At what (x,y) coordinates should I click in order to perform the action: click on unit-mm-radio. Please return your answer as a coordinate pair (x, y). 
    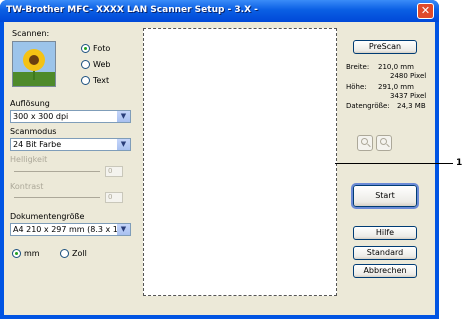
    Looking at the image, I should click on (16, 253).